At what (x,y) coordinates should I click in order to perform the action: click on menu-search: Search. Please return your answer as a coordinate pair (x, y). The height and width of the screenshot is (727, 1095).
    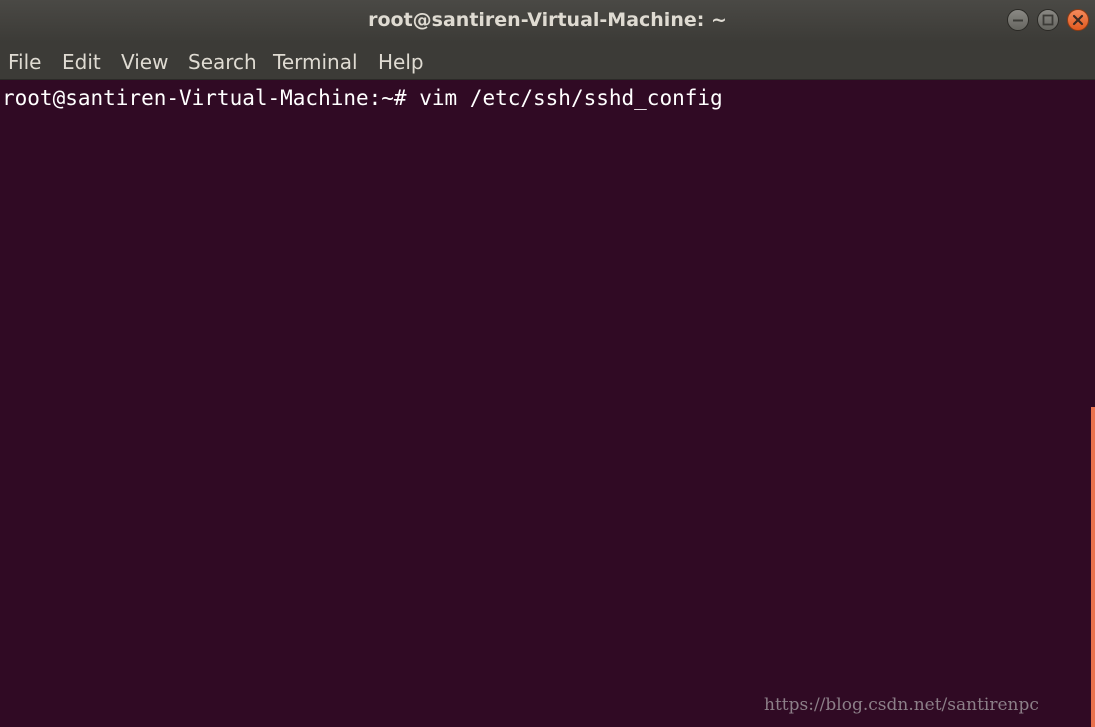
    Looking at the image, I should click on (222, 62).